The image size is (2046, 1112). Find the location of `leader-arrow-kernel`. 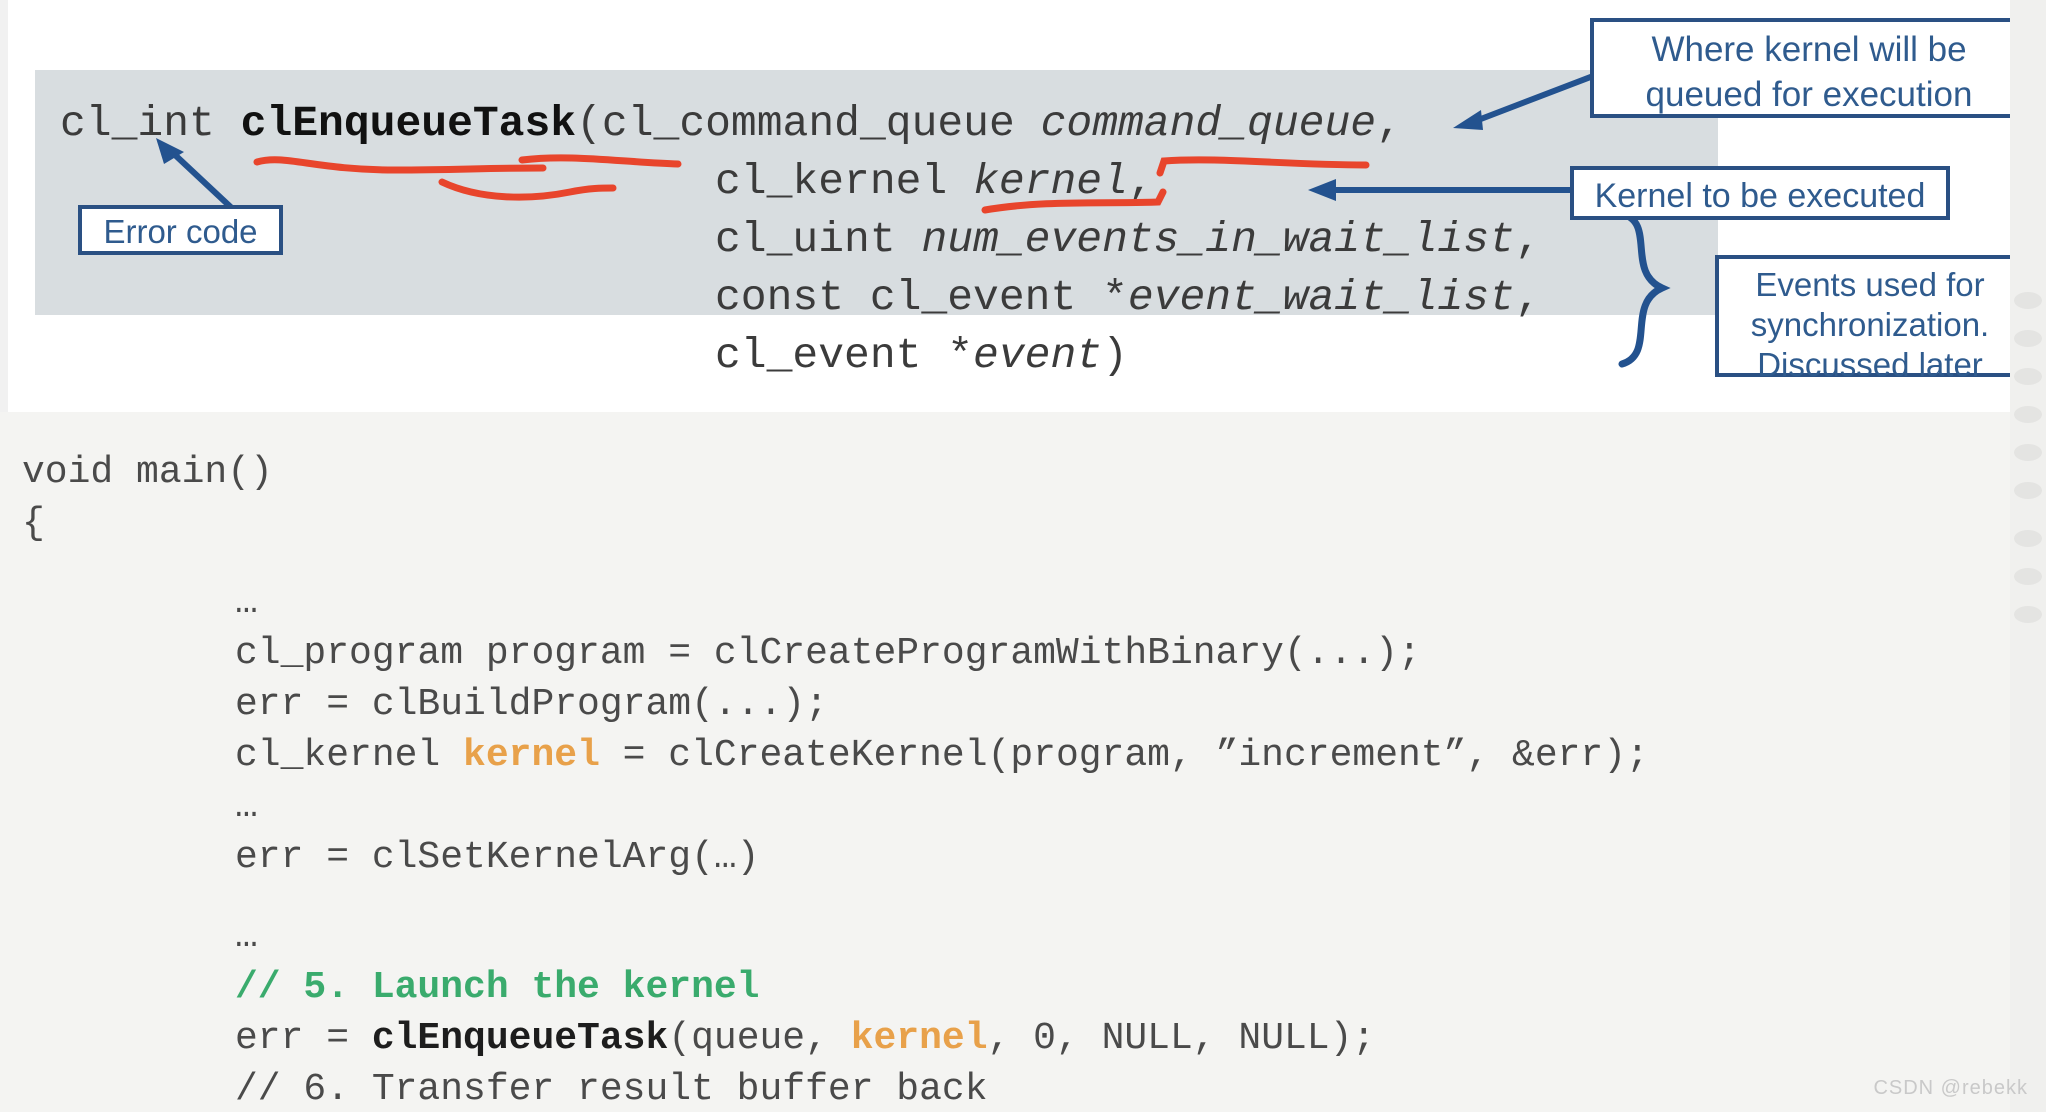

leader-arrow-kernel is located at coordinates (1440, 192).